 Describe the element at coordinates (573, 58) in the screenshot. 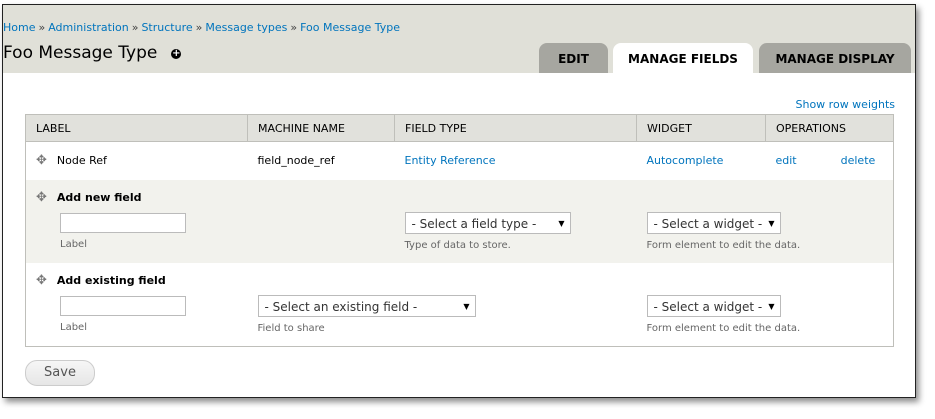

I see `tab-edit: EDIT` at that location.